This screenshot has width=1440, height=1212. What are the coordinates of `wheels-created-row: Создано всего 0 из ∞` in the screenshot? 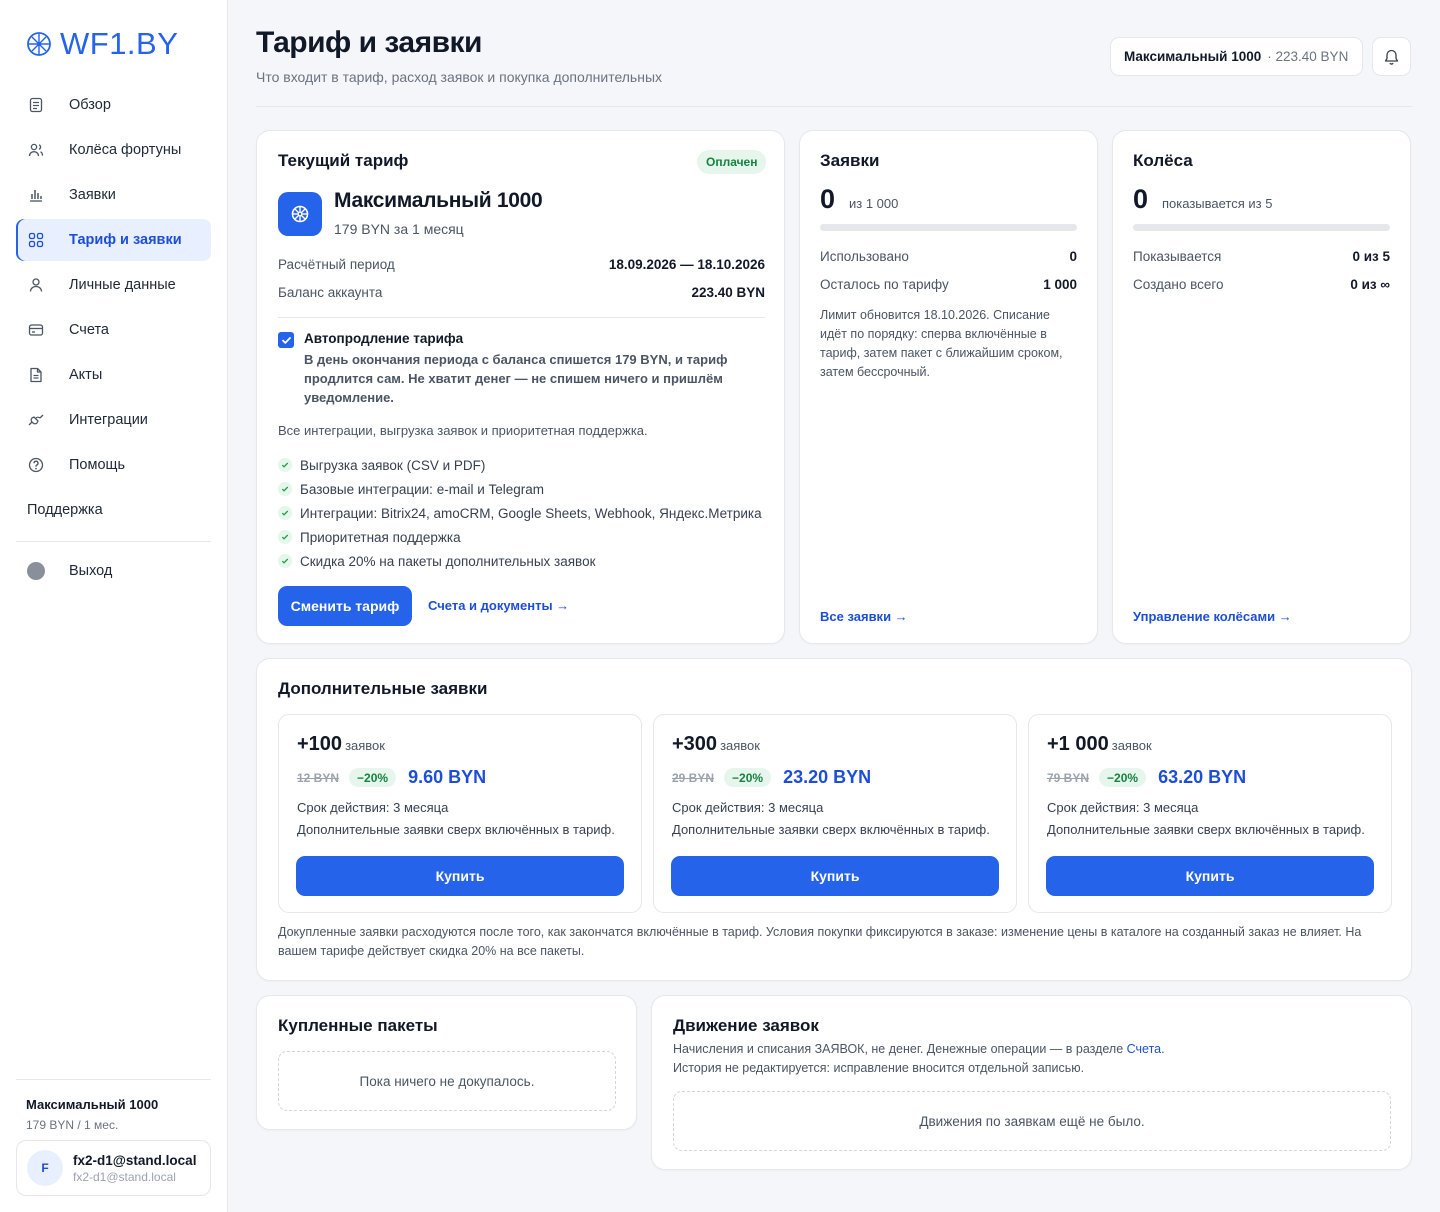 It's located at (1261, 284).